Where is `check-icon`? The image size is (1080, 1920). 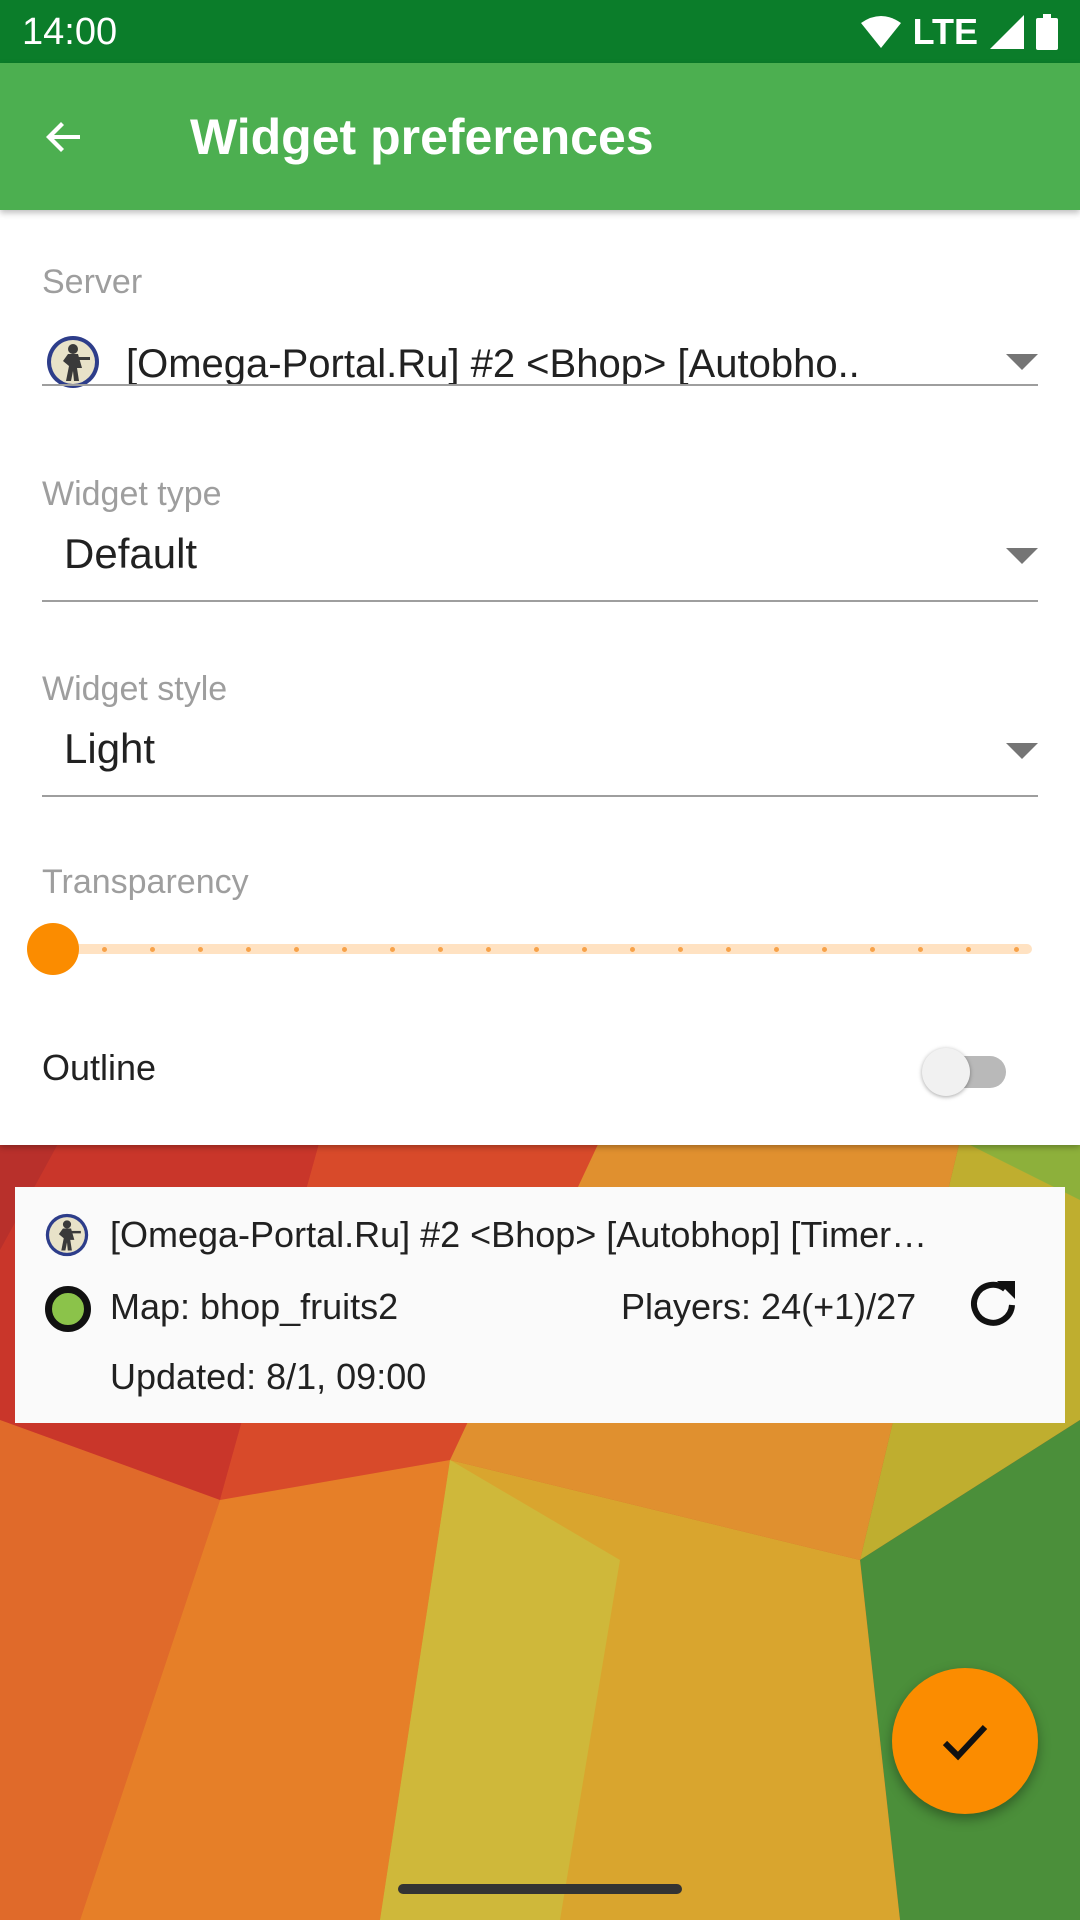 check-icon is located at coordinates (965, 1742).